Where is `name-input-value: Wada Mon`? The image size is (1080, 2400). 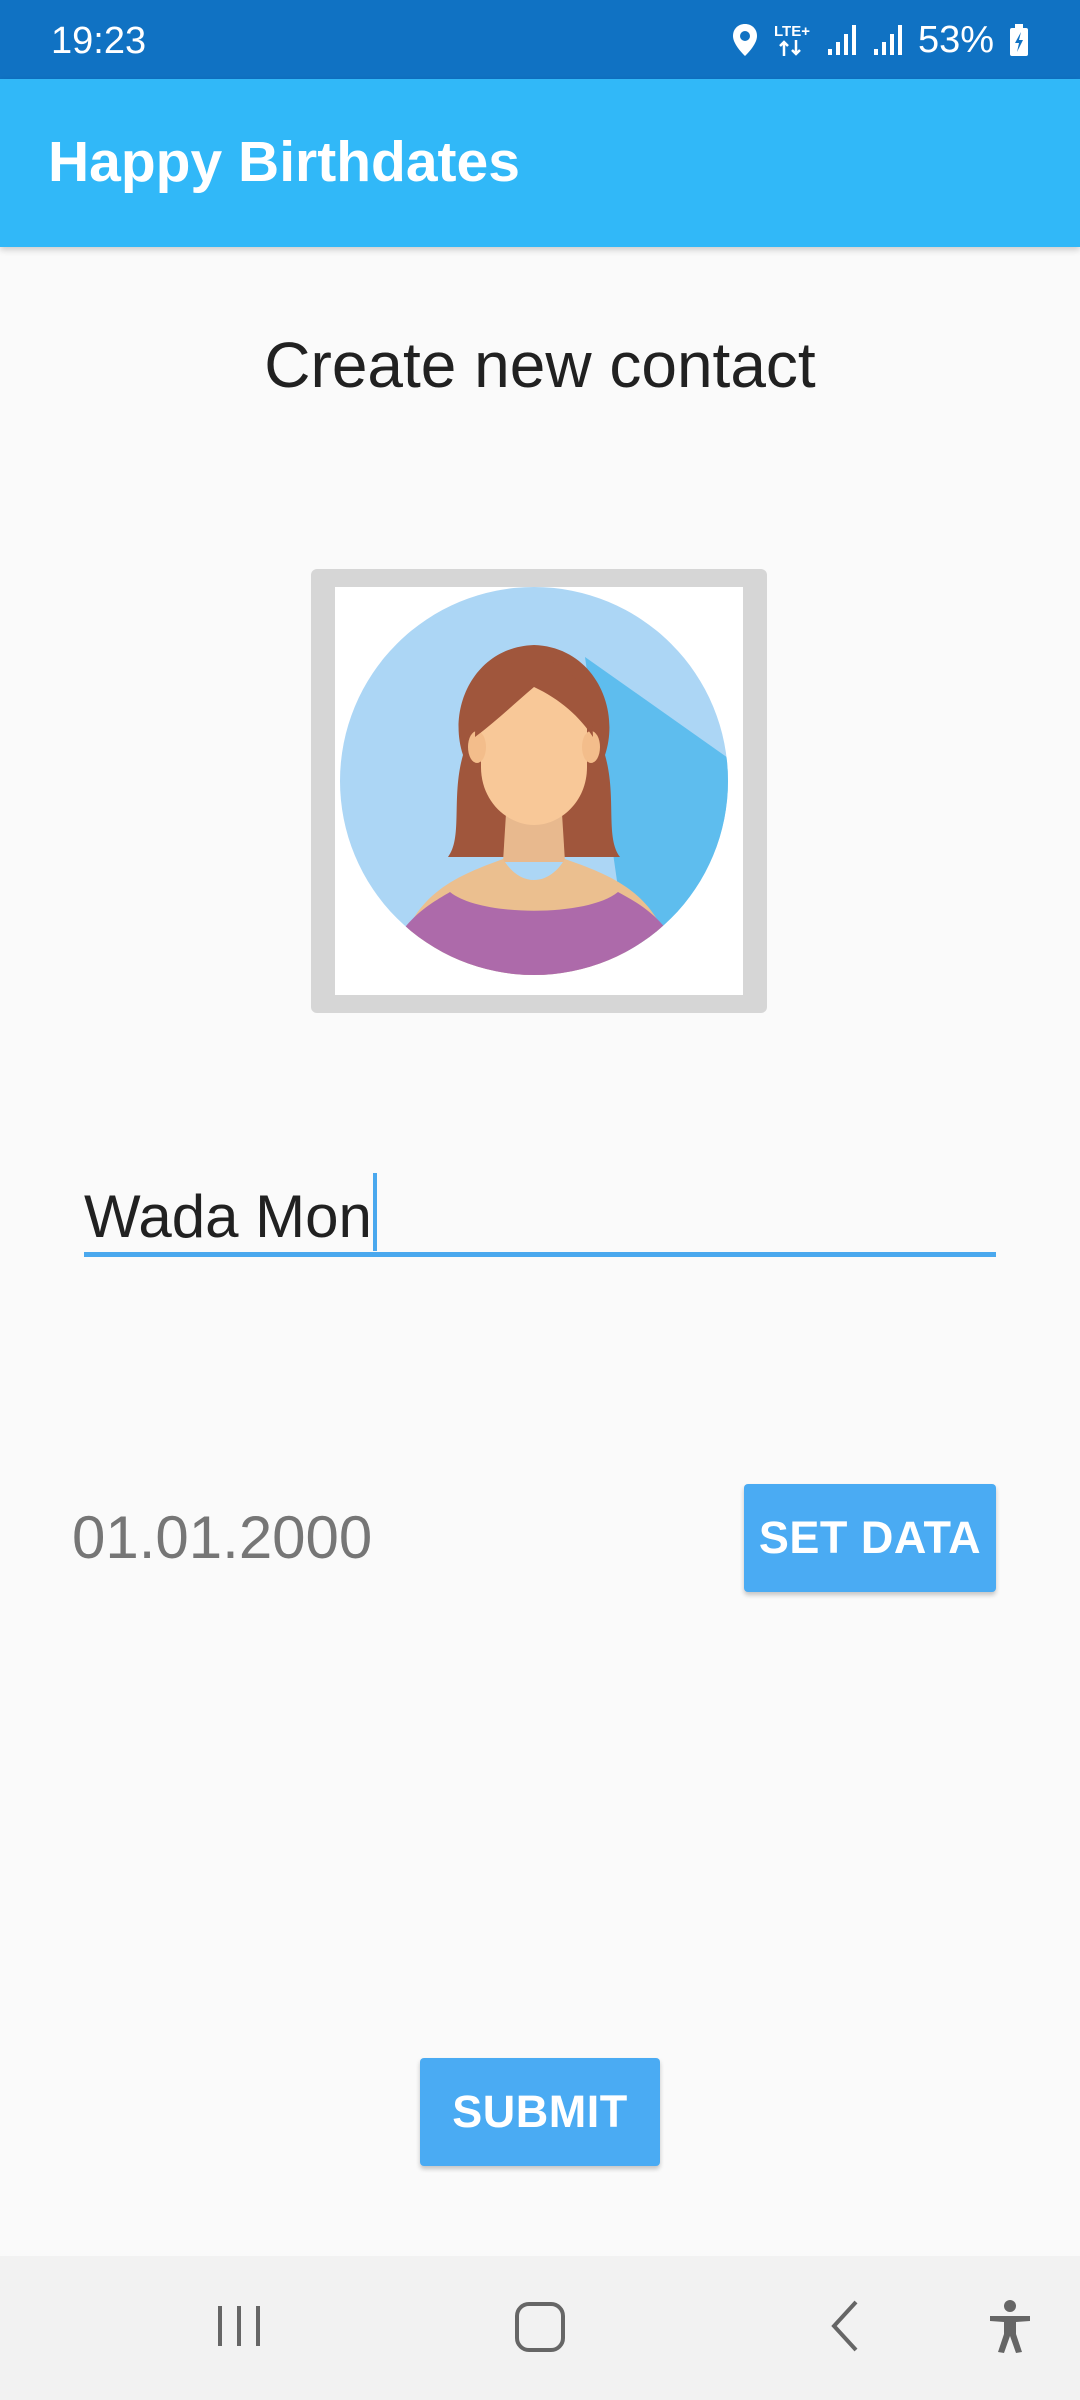 name-input-value: Wada Mon is located at coordinates (230, 1212).